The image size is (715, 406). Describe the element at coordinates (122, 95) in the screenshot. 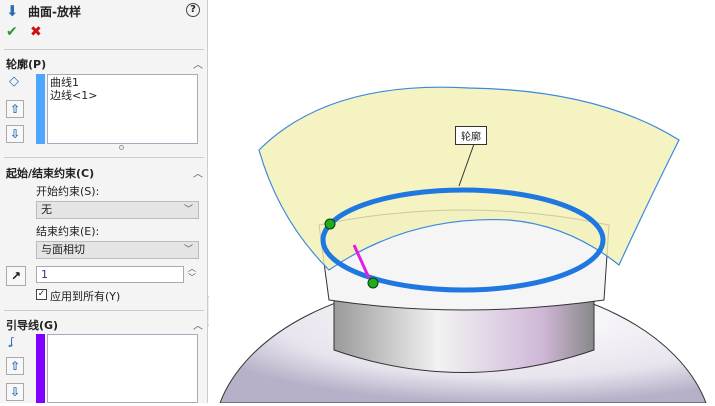

I see `list-item: 边线<1>` at that location.